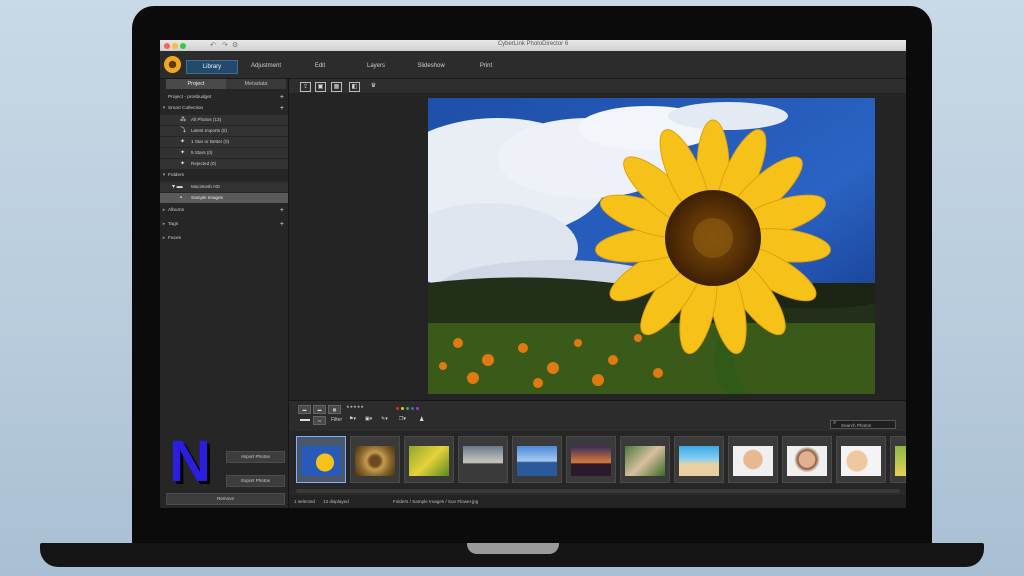 This screenshot has width=1024, height=576. Describe the element at coordinates (407, 408) in the screenshot. I see `green-label-icon` at that location.